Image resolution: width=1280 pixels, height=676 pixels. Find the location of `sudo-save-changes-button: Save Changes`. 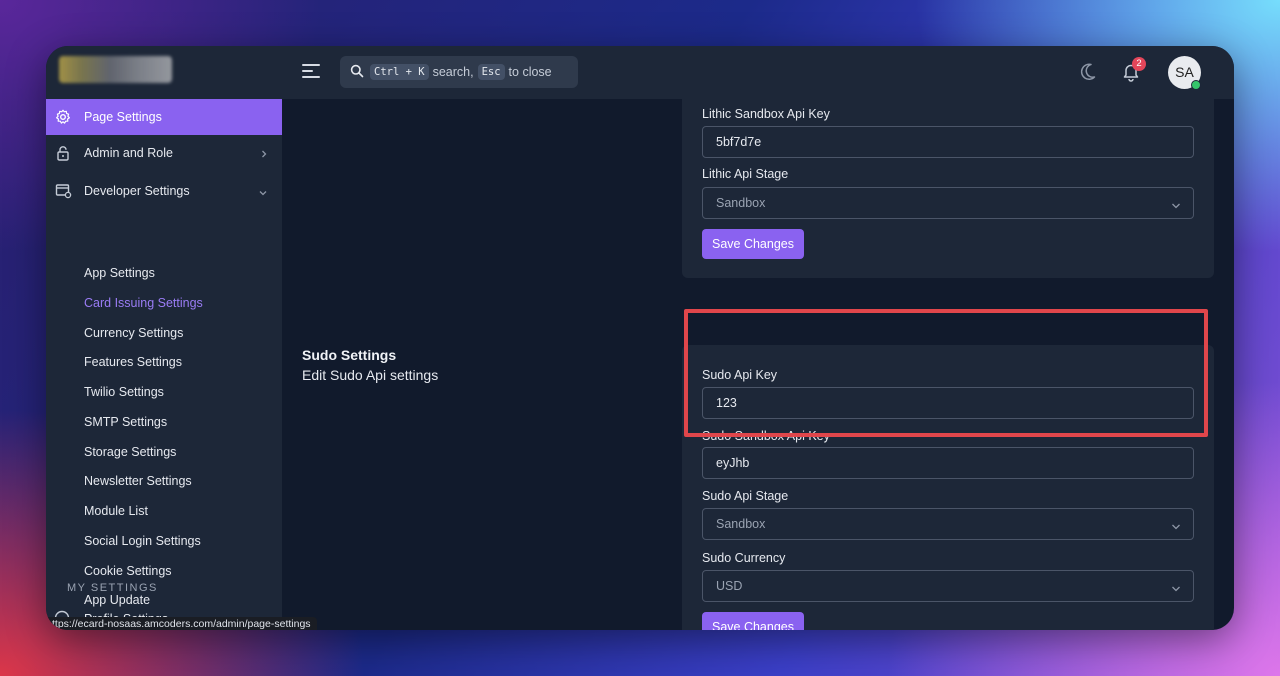

sudo-save-changes-button: Save Changes is located at coordinates (753, 621).